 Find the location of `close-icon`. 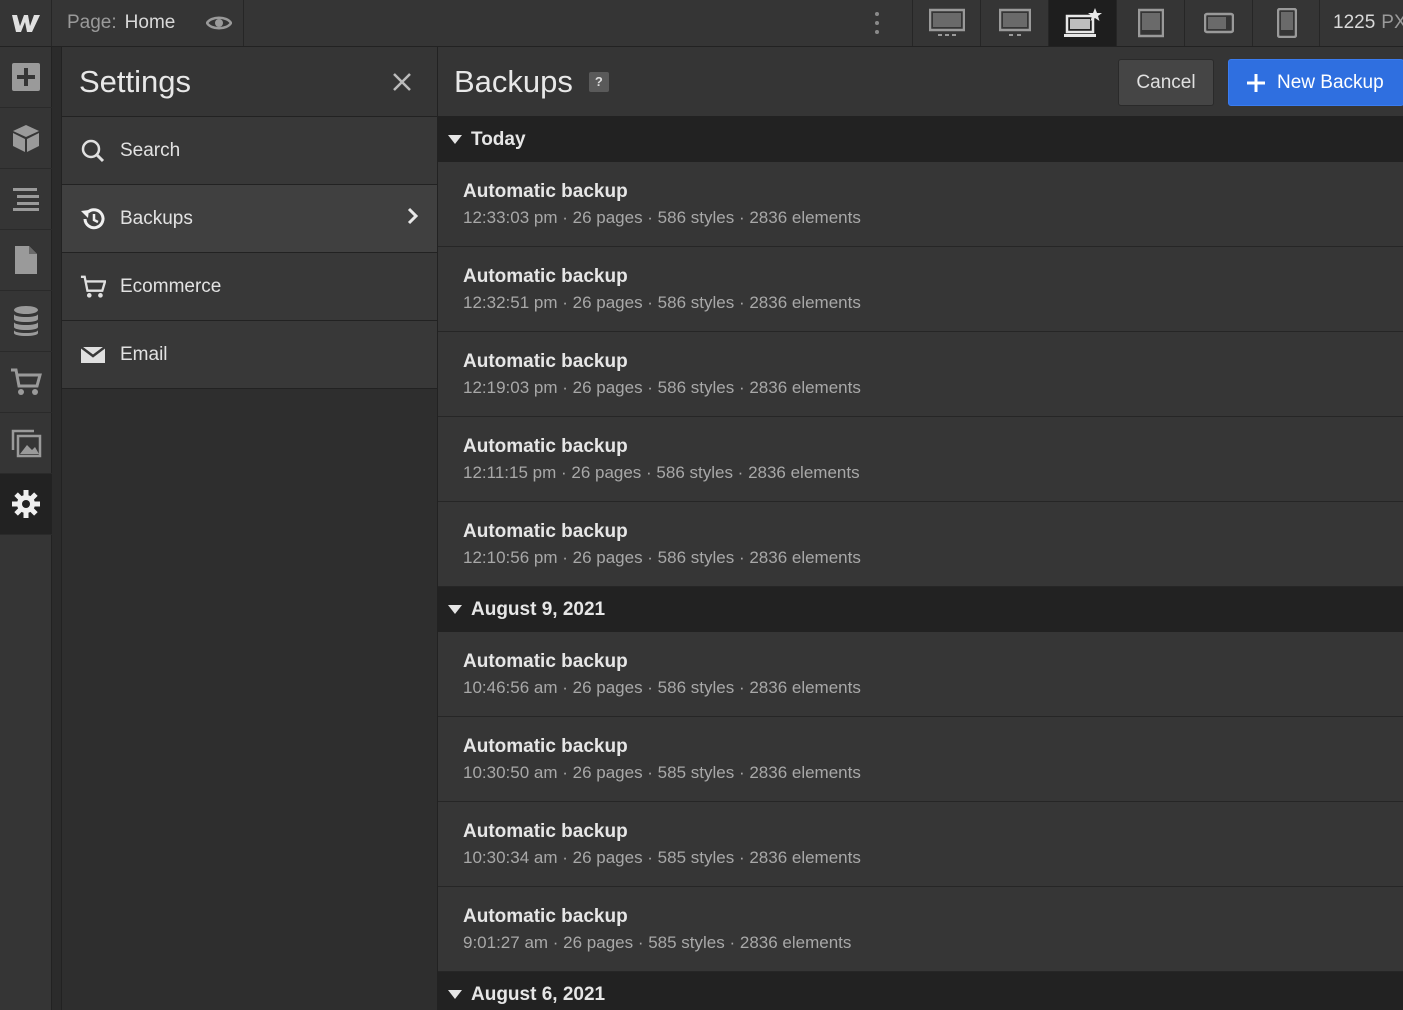

close-icon is located at coordinates (402, 82).